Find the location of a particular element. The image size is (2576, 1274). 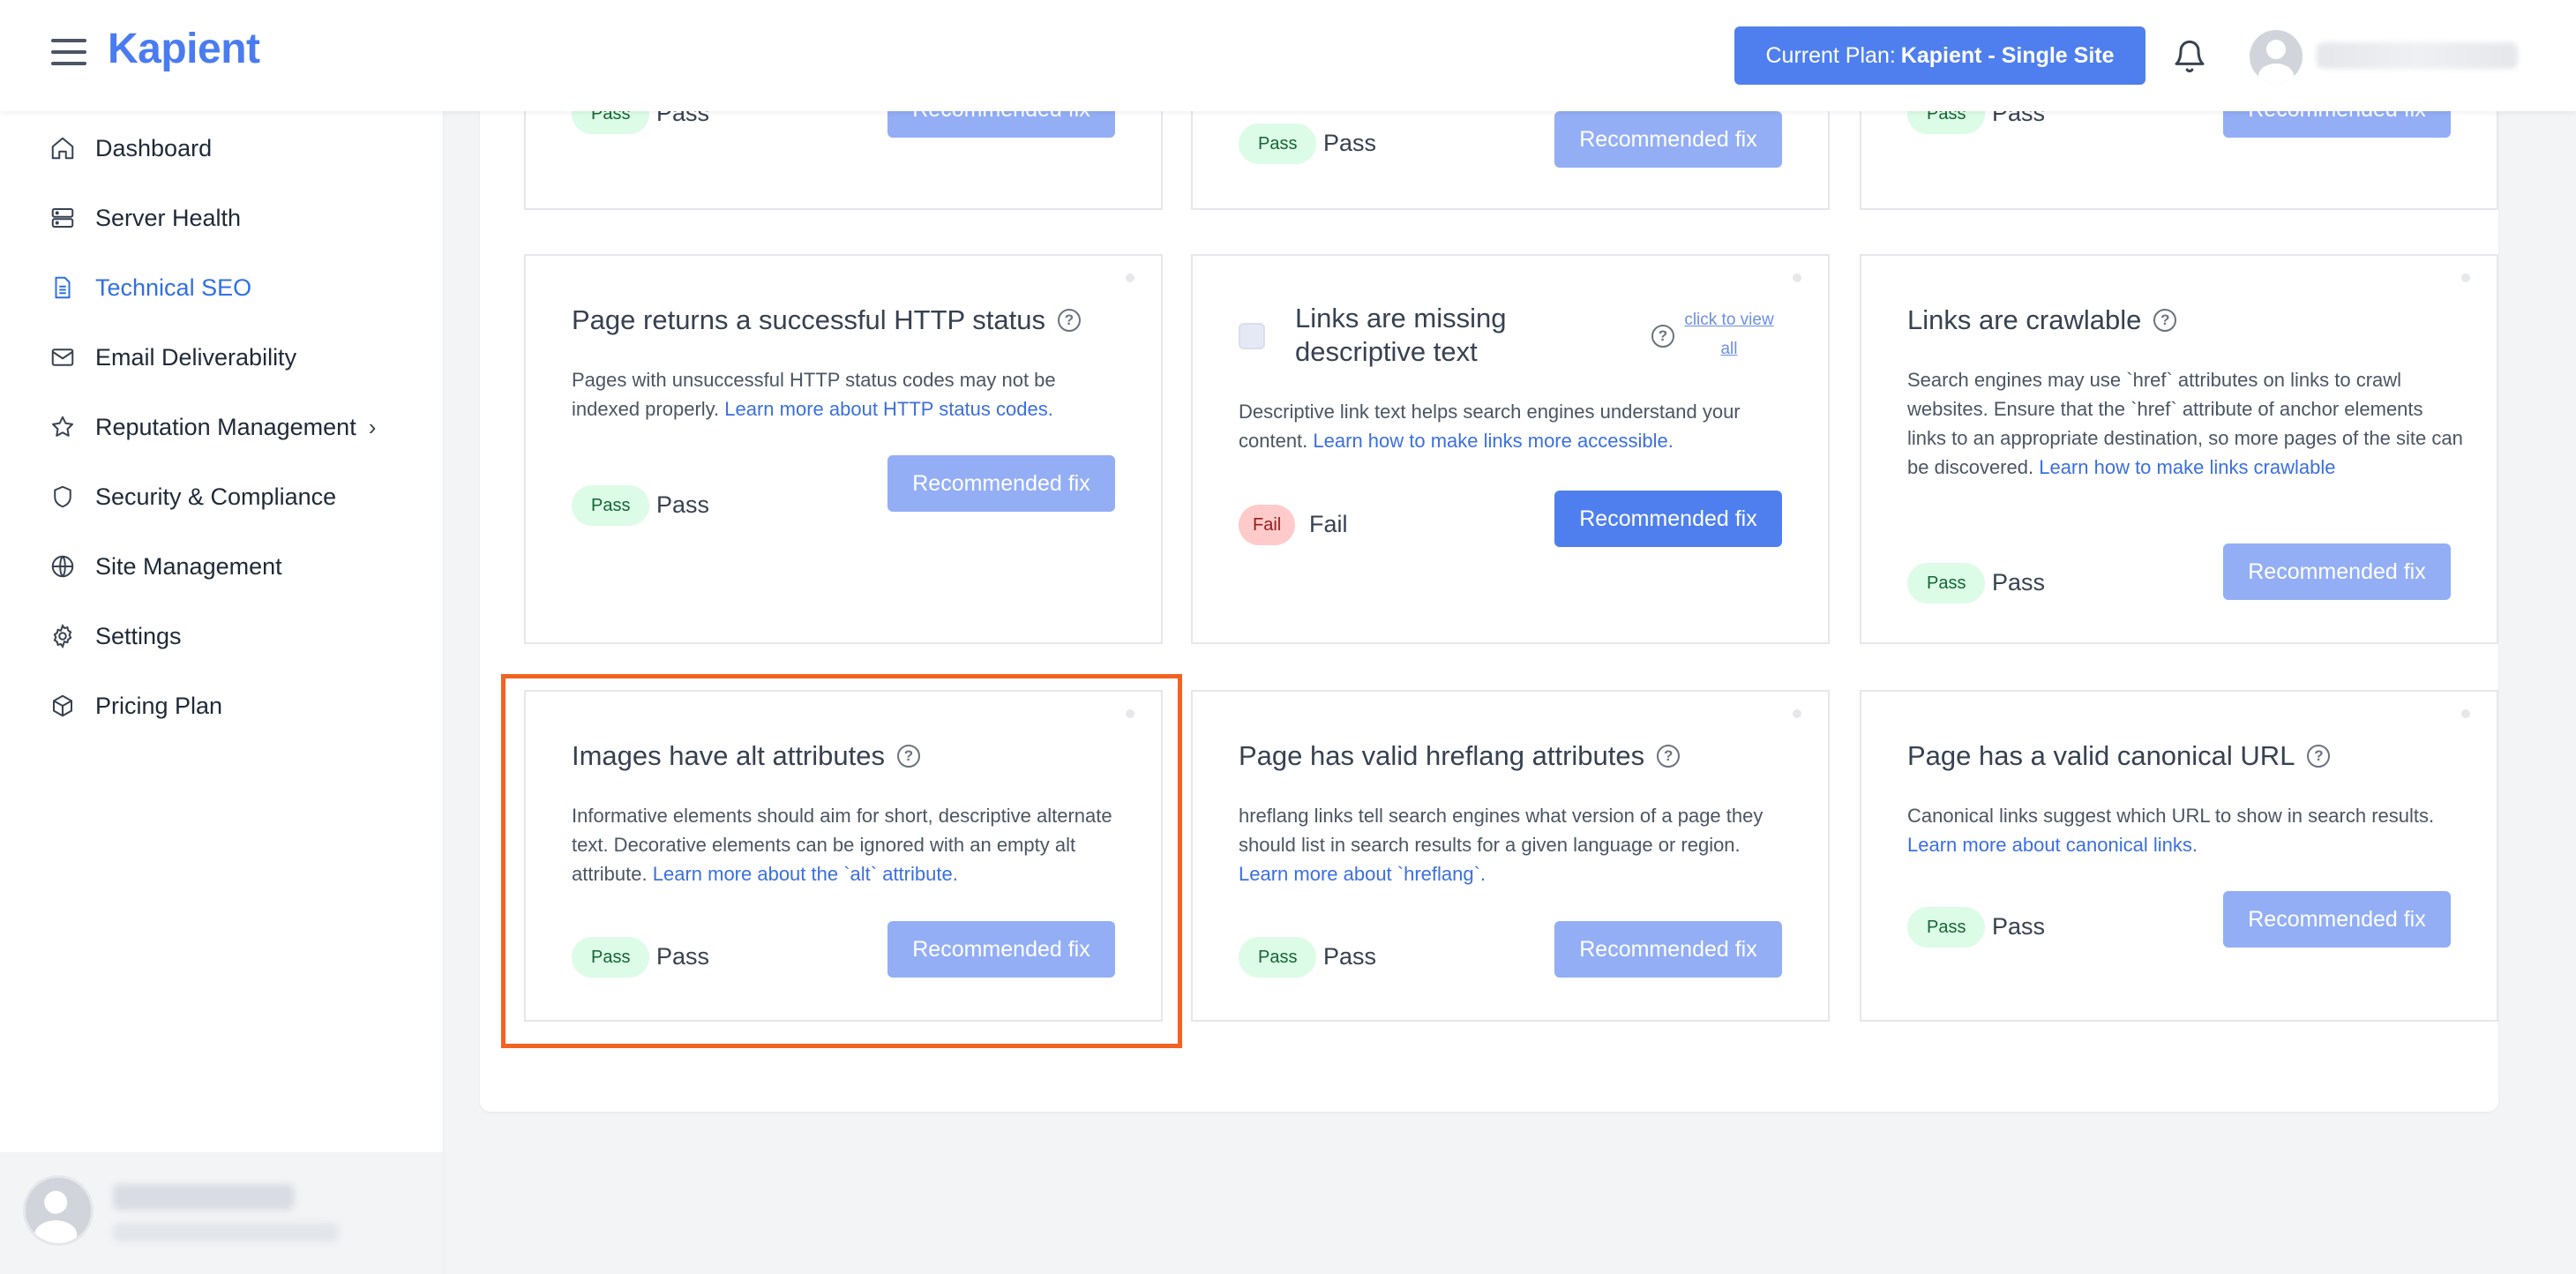

sidebar-item-label: Security & Compliance is located at coordinates (216, 496).